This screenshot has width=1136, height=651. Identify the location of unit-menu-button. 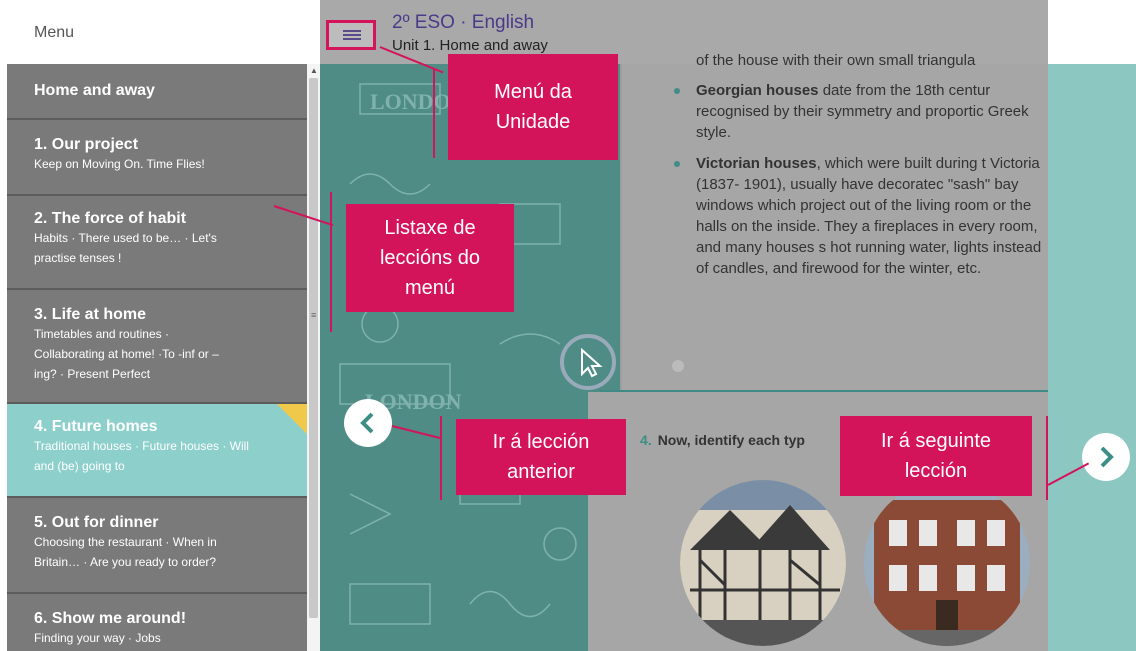
(351, 35).